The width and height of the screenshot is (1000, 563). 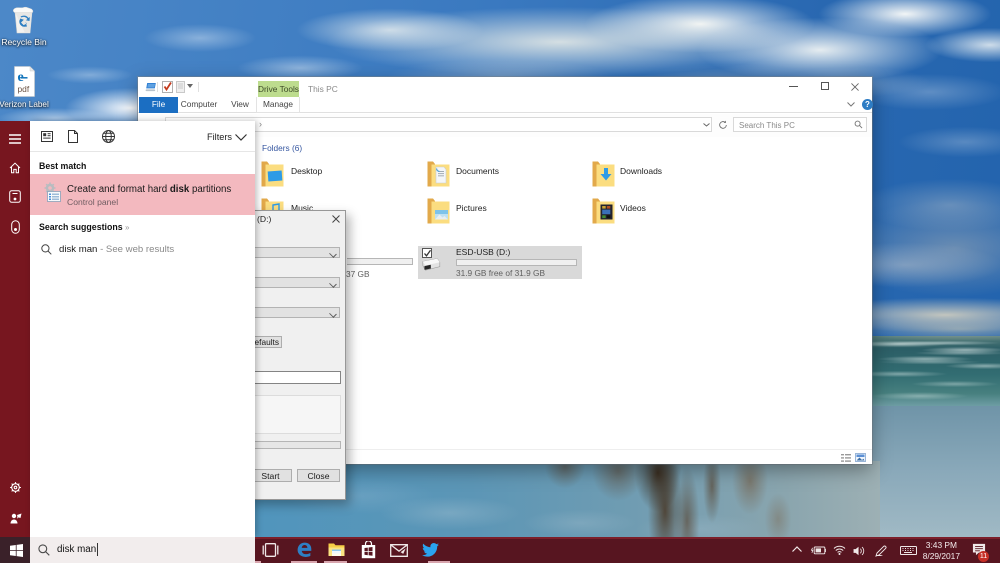 What do you see at coordinates (24, 89) in the screenshot?
I see `svg-text: pdf` at bounding box center [24, 89].